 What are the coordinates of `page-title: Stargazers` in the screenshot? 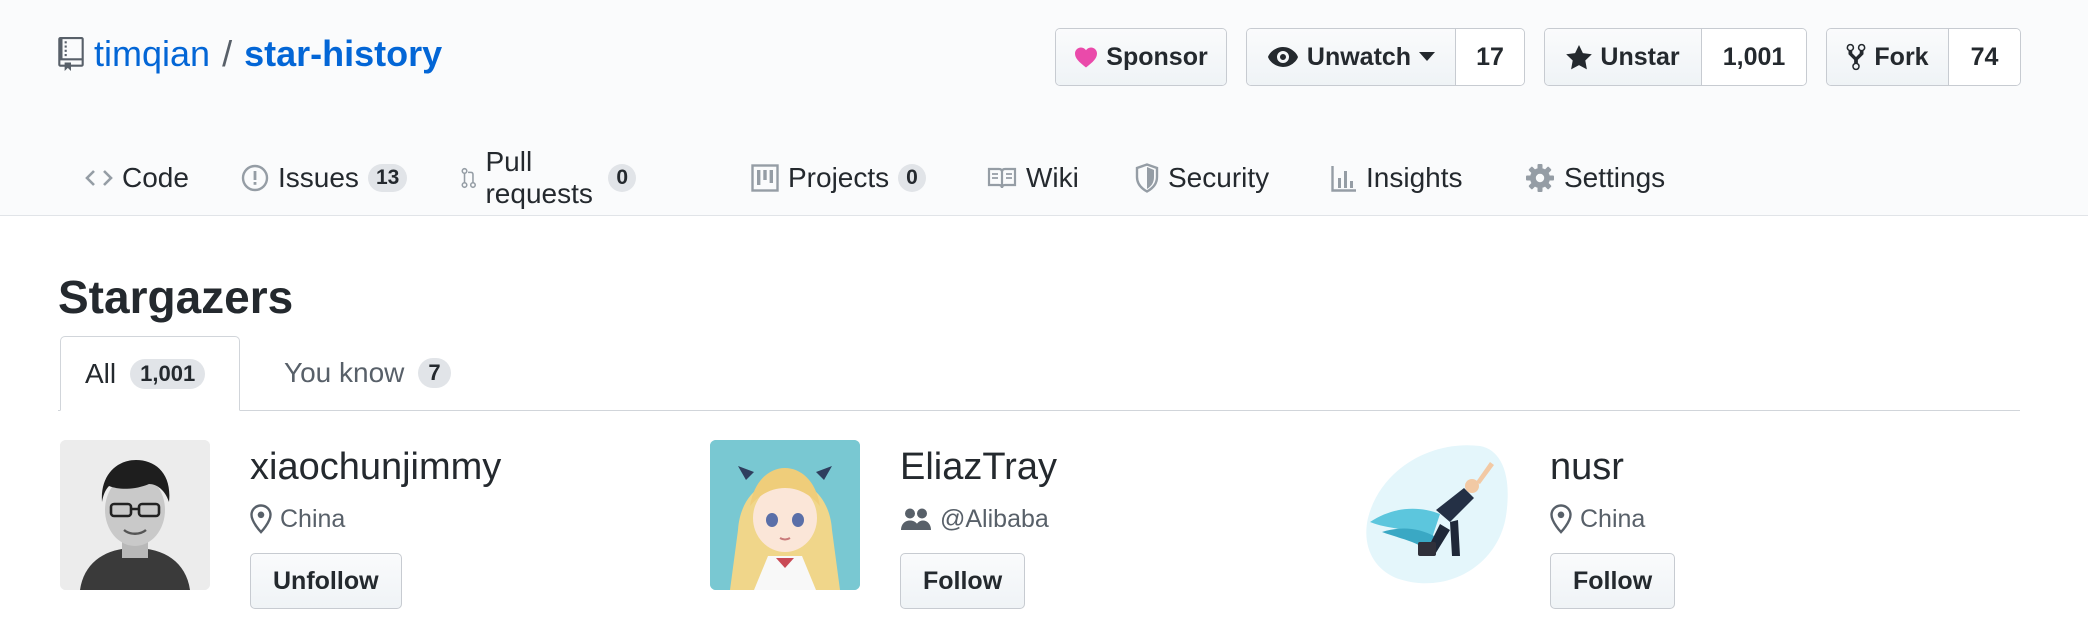 It's located at (176, 297).